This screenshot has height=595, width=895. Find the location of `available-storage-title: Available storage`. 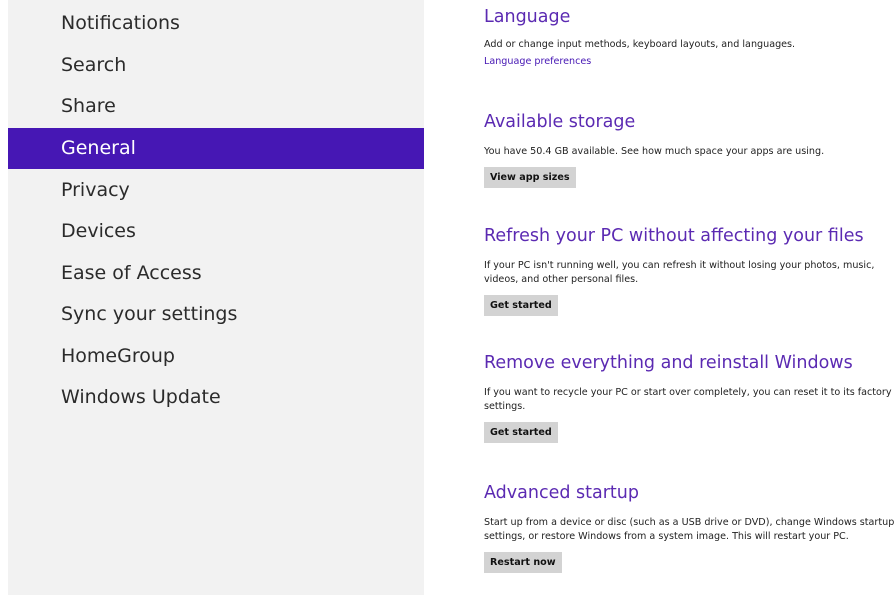

available-storage-title: Available storage is located at coordinates (560, 122).